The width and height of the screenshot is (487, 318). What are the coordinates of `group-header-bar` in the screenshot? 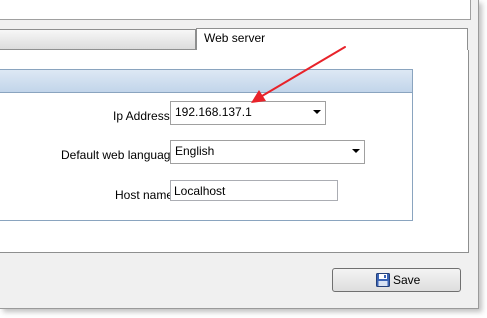 It's located at (206, 81).